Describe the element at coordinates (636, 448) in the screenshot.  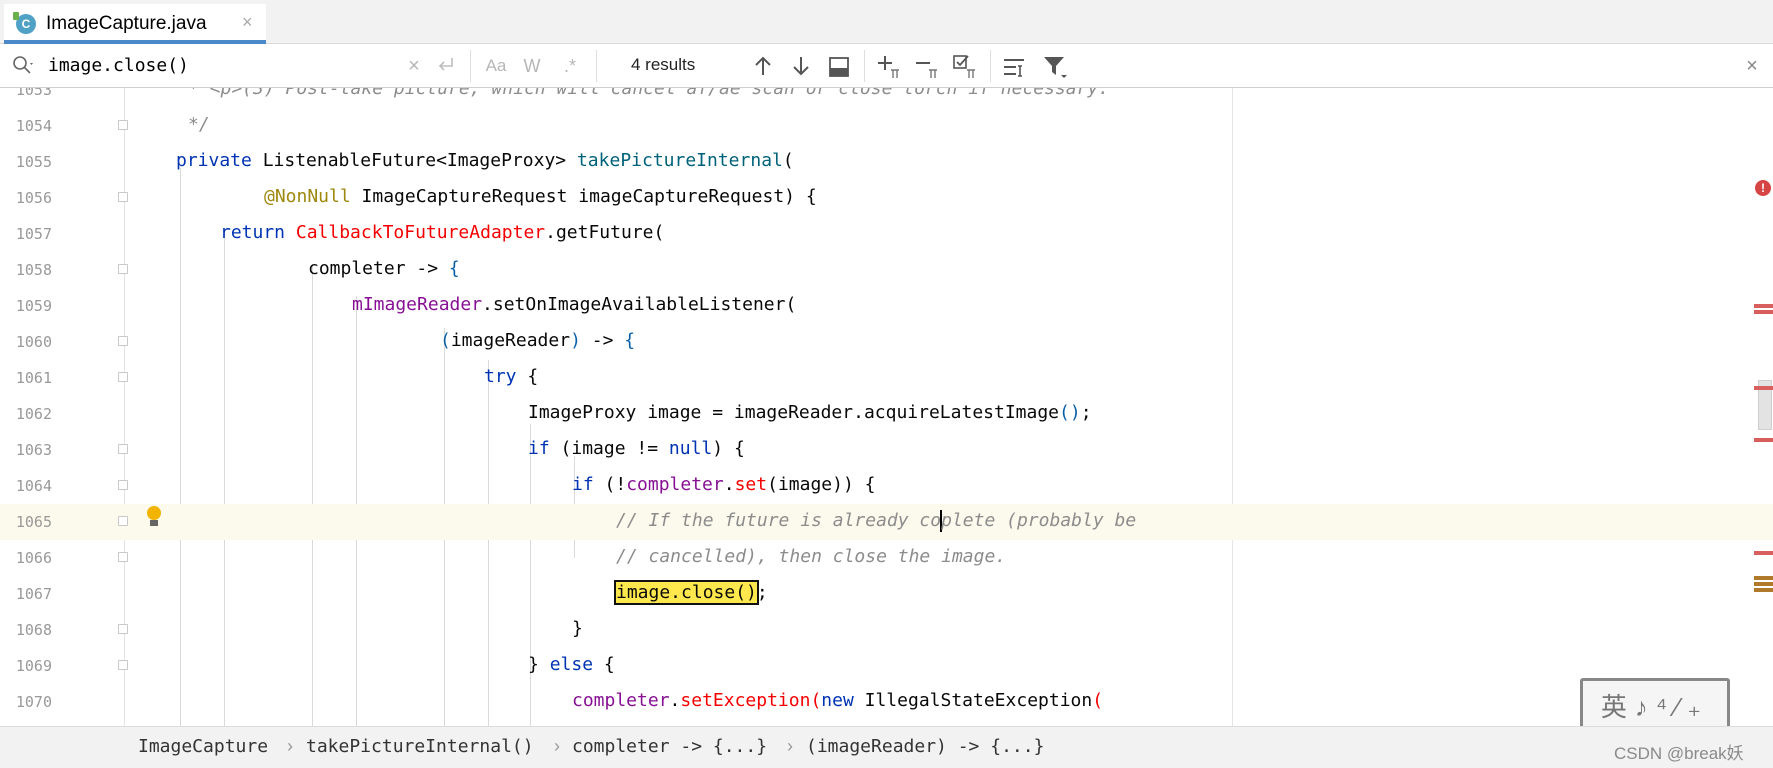
I see `code-text: if (image != null) {` at that location.